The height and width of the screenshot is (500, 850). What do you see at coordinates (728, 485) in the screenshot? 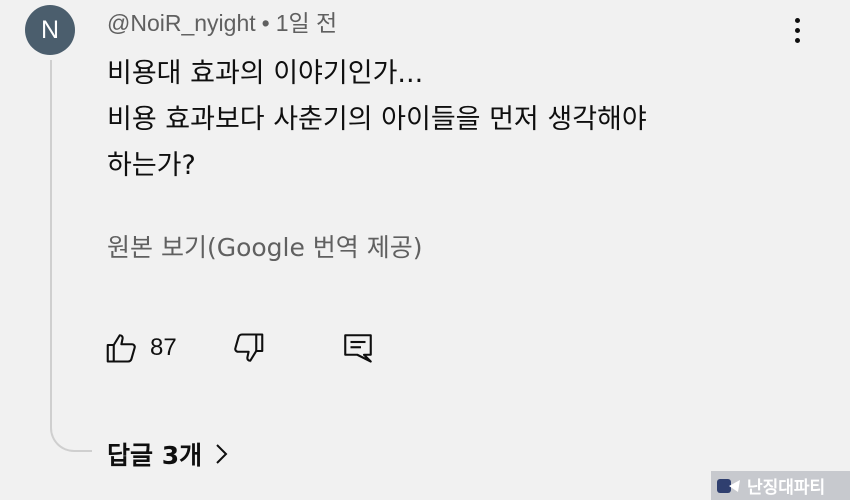
I see `watermark-logo-icon` at bounding box center [728, 485].